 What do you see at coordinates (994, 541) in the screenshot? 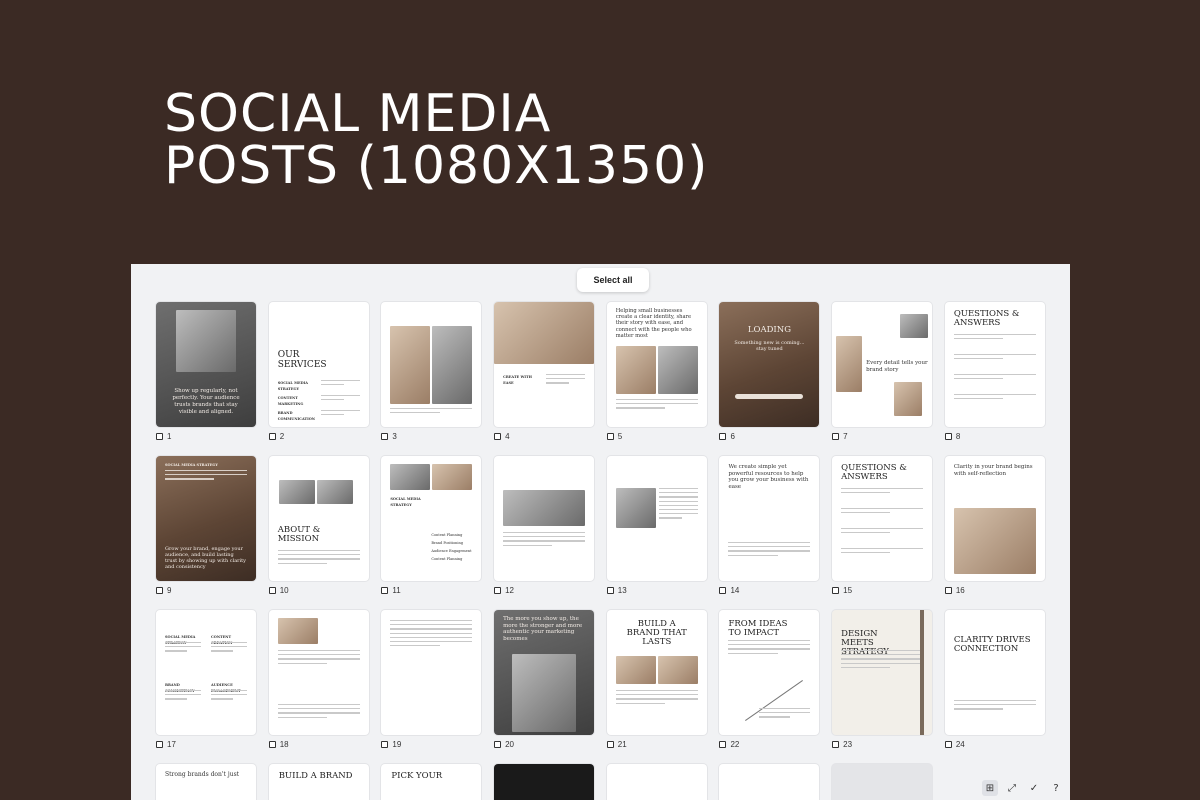
I see `photo` at bounding box center [994, 541].